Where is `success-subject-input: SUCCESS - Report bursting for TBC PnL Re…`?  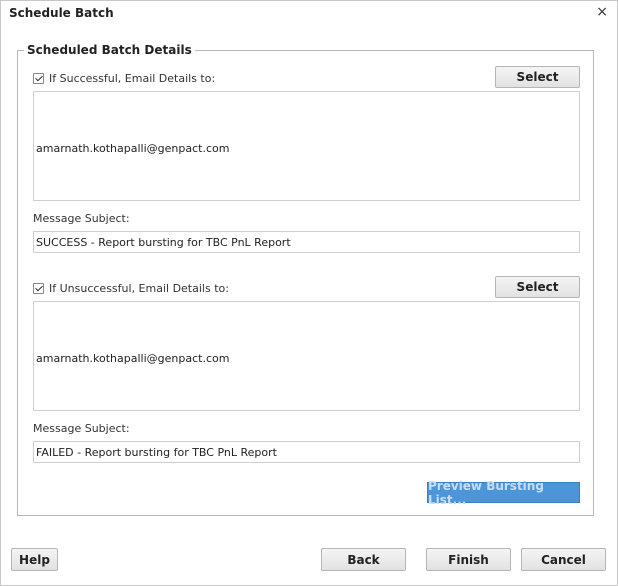 success-subject-input: SUCCESS - Report bursting for TBC PnL Re… is located at coordinates (306, 242).